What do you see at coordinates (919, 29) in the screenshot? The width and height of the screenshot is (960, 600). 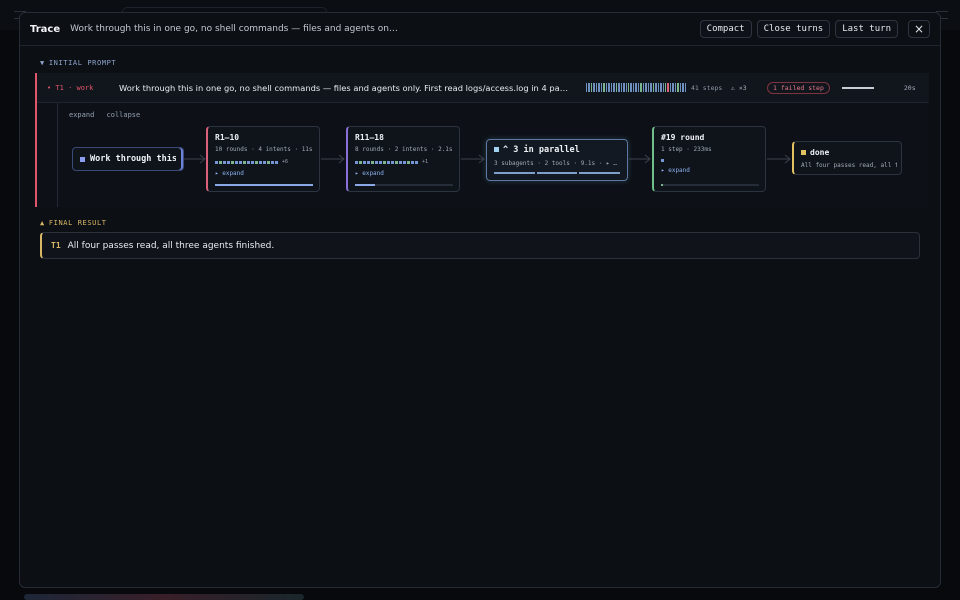 I see `close-icon: ×` at bounding box center [919, 29].